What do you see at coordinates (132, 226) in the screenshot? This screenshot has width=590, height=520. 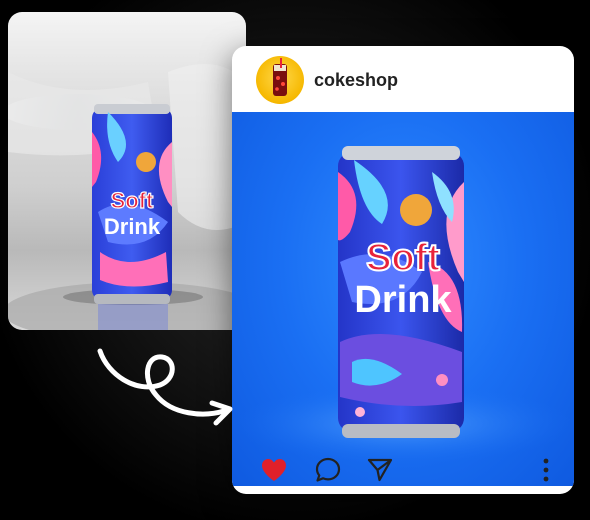 I see `before-can-label-line2: Drink` at bounding box center [132, 226].